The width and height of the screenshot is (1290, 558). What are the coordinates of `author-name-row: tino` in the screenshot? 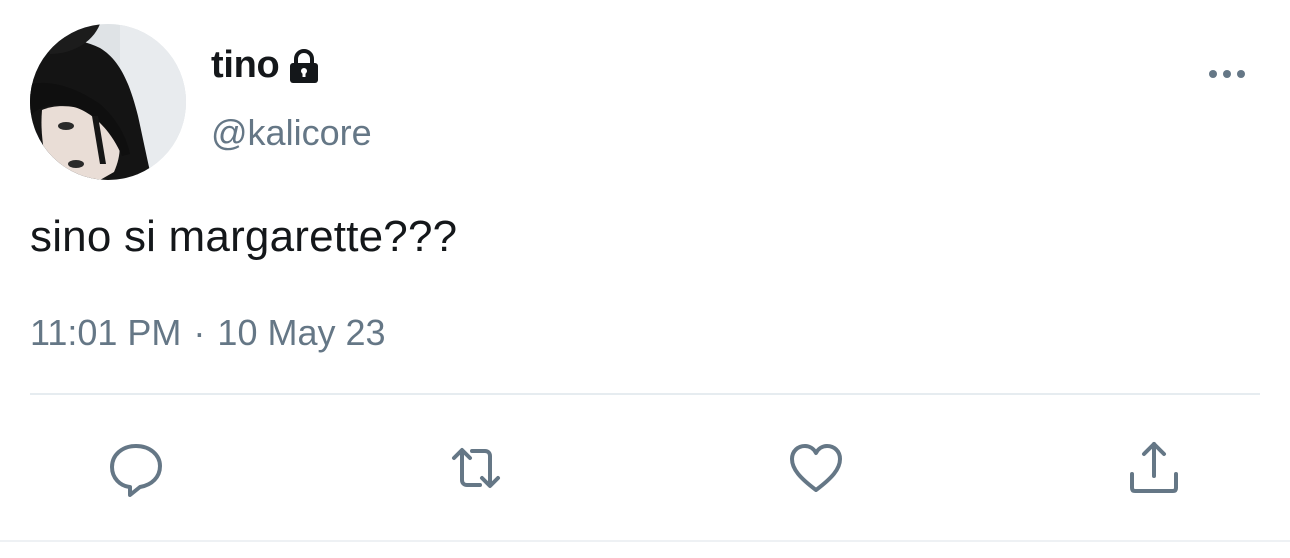 It's located at (266, 65).